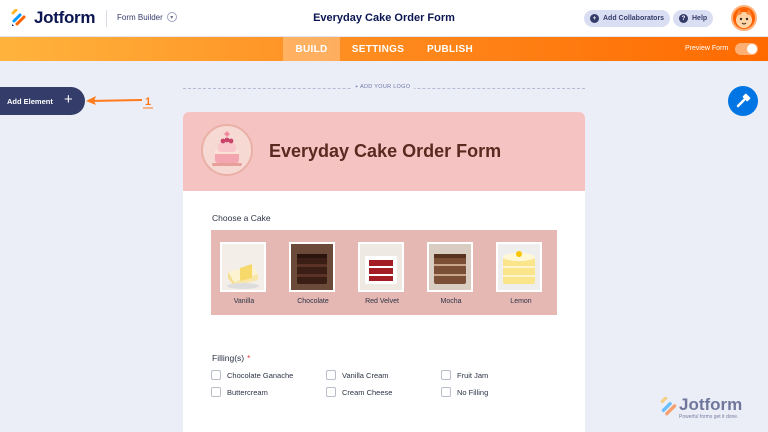 The image size is (768, 432). Describe the element at coordinates (383, 87) in the screenshot. I see `add-your-logo-link: + ADD YOUR LOGO` at that location.